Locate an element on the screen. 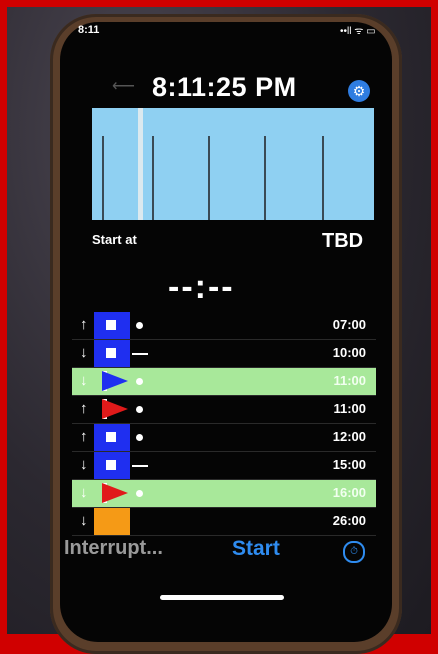  sequence-time: 26:00 is located at coordinates (349, 520).